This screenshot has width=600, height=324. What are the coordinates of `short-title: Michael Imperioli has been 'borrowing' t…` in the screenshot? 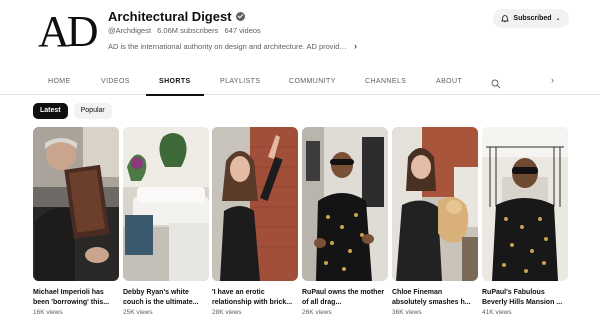 It's located at (76, 298).